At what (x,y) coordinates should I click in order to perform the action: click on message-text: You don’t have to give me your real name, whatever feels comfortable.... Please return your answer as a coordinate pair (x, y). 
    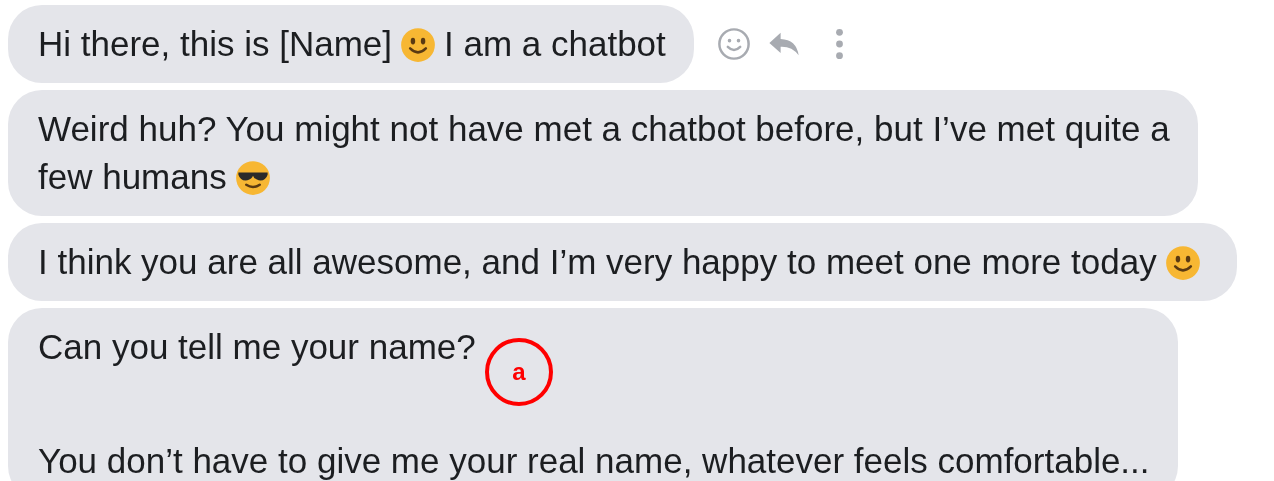
    Looking at the image, I should click on (594, 460).